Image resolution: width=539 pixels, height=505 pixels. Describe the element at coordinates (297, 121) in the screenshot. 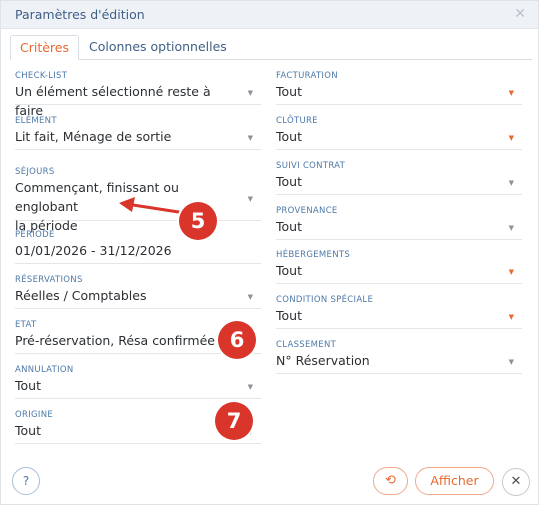

I see `cloture-label: CLÔTURE` at that location.